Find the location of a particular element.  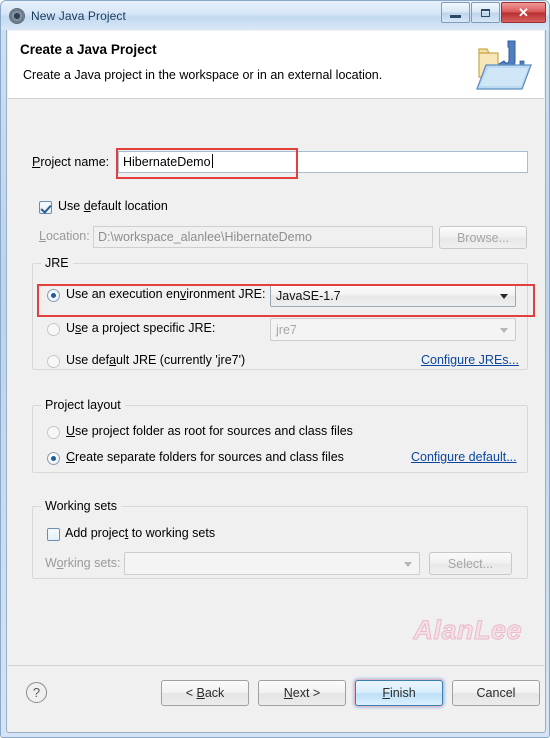

label-use-project-specific-jre: Use a project specific JRE: is located at coordinates (141, 328).